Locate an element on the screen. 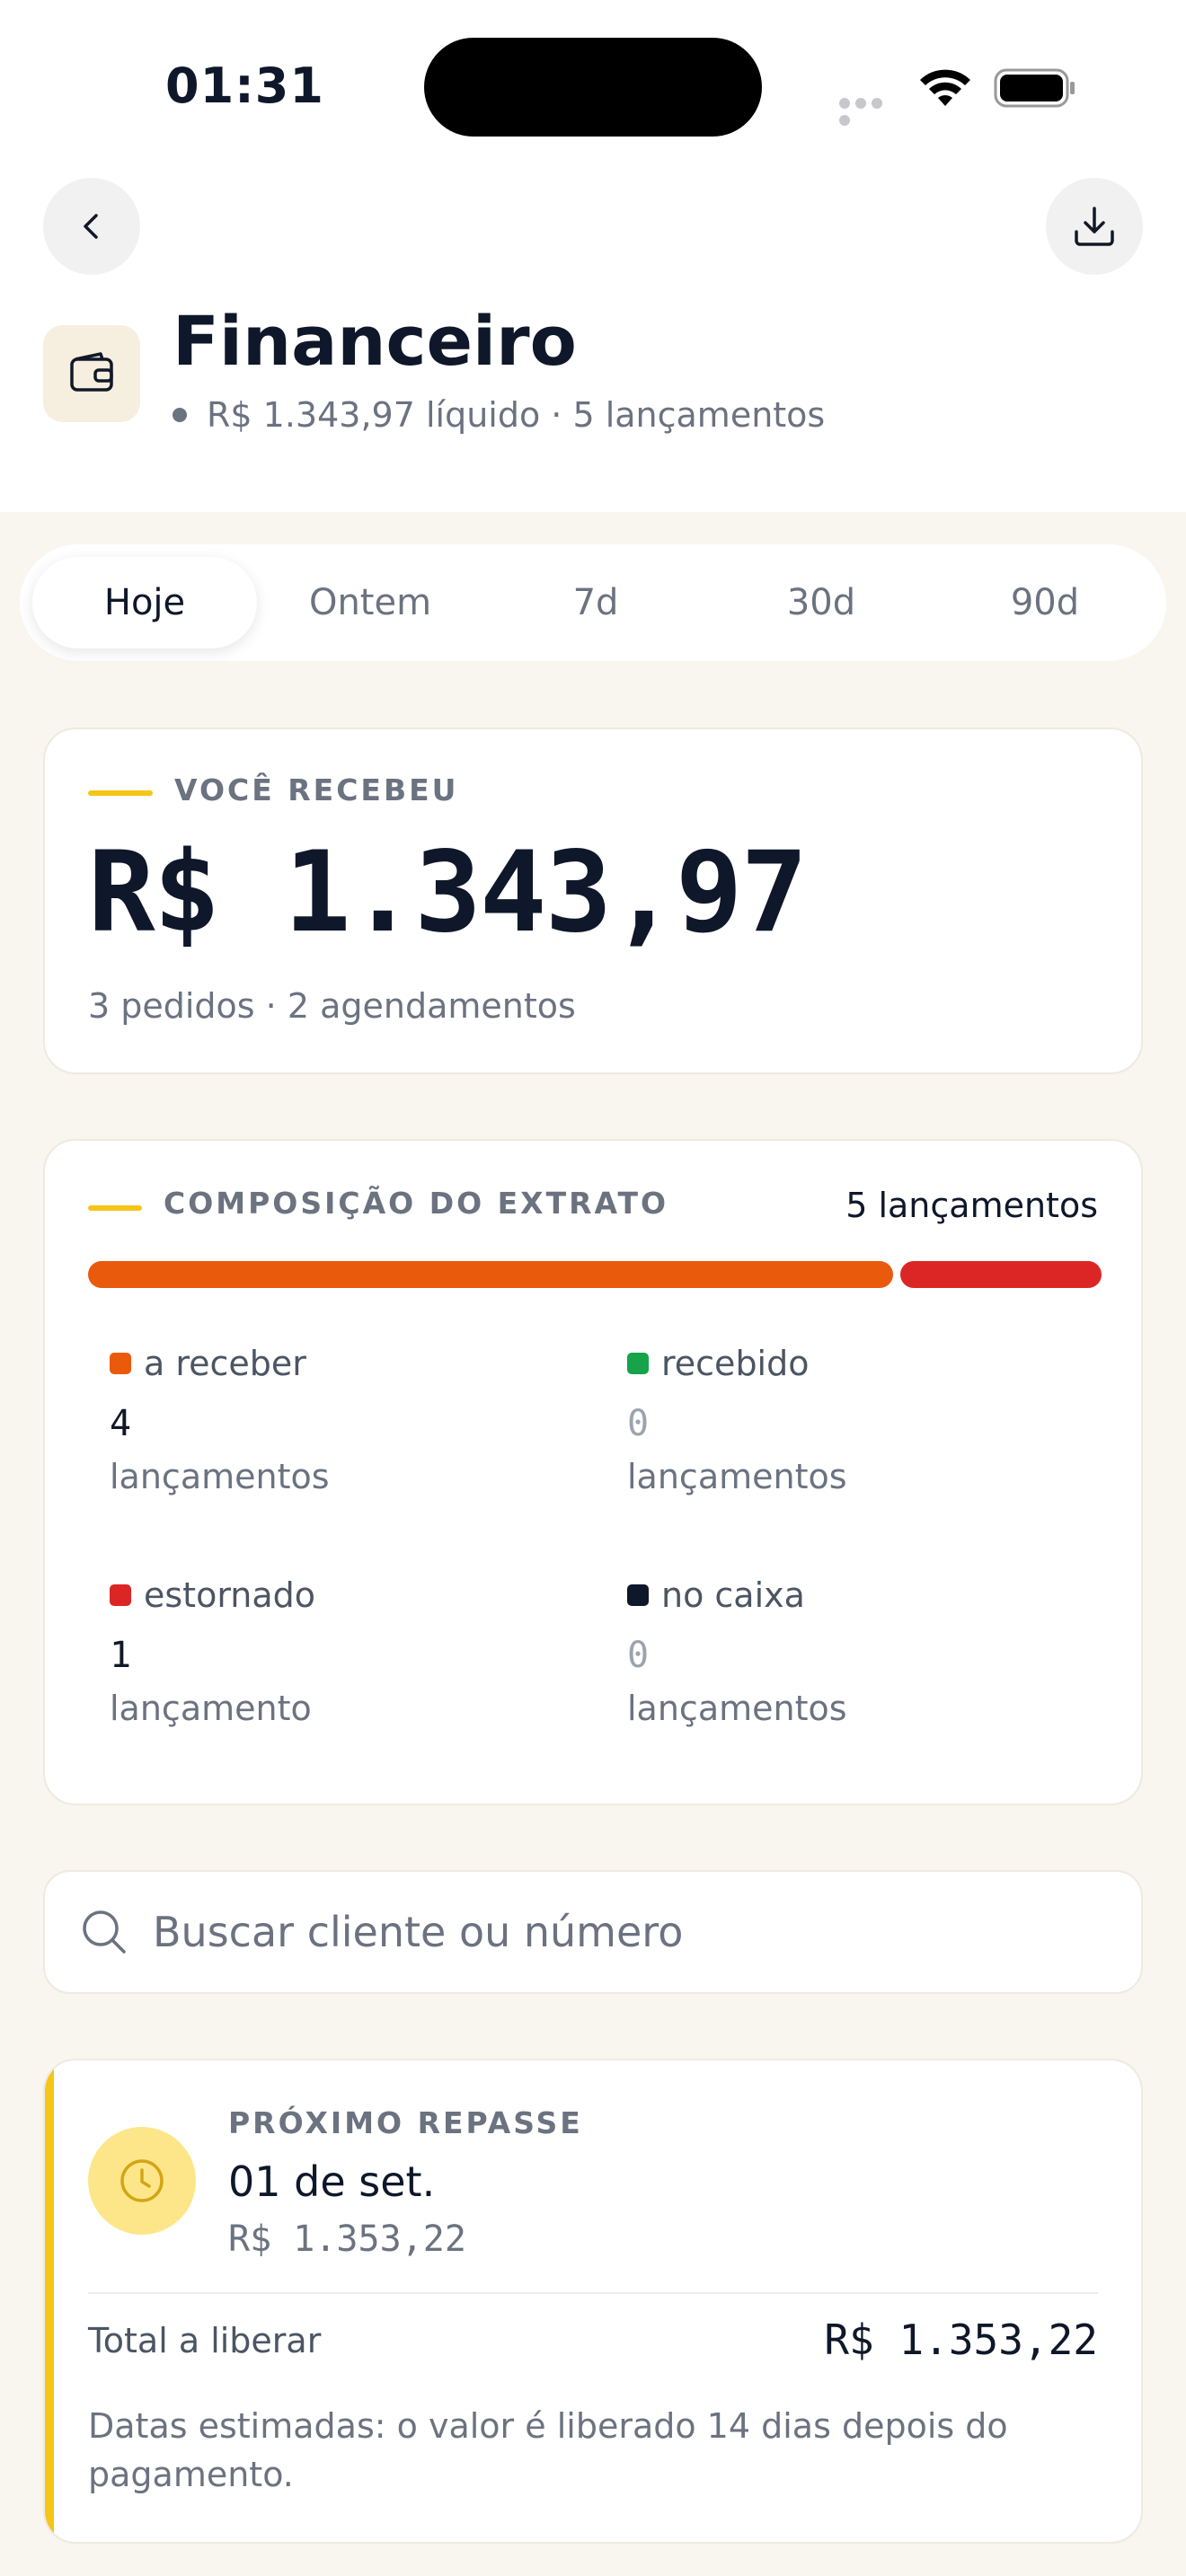 Image resolution: width=1186 pixels, height=2576 pixels. legend-unit: lançamento is located at coordinates (211, 1708).